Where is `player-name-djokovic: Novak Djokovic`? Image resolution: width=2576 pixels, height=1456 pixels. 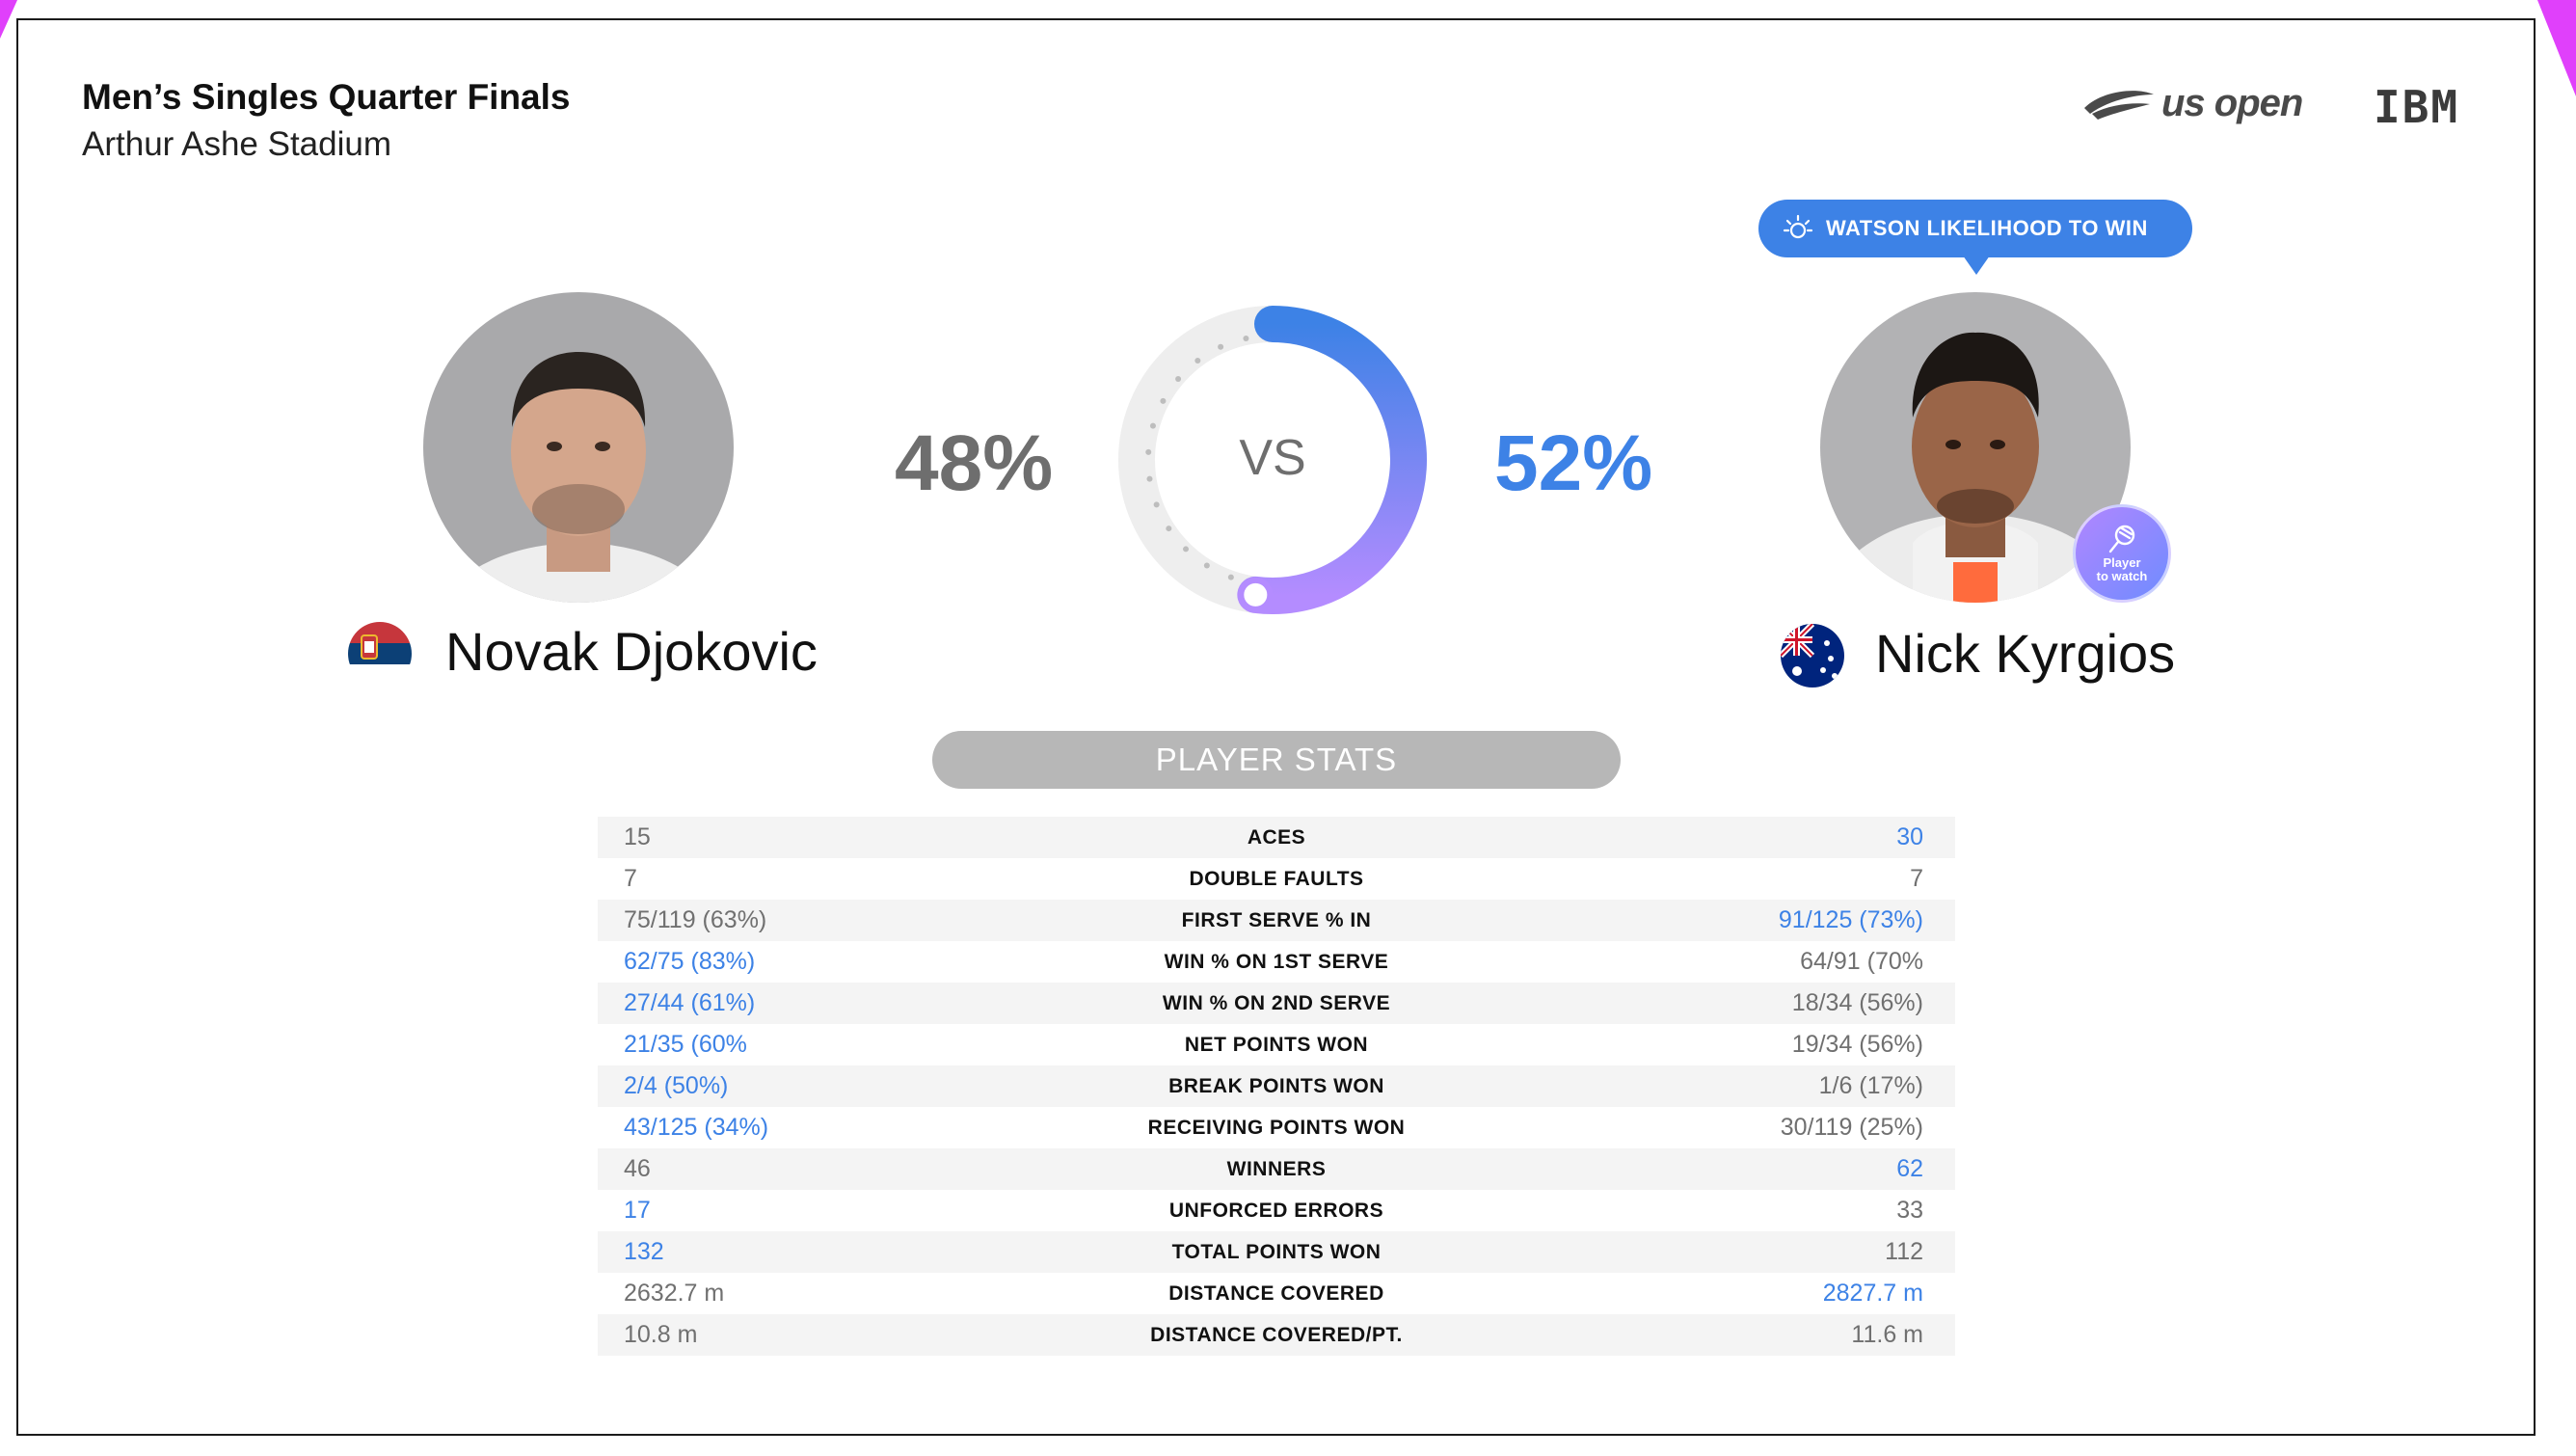 player-name-djokovic: Novak Djokovic is located at coordinates (631, 651).